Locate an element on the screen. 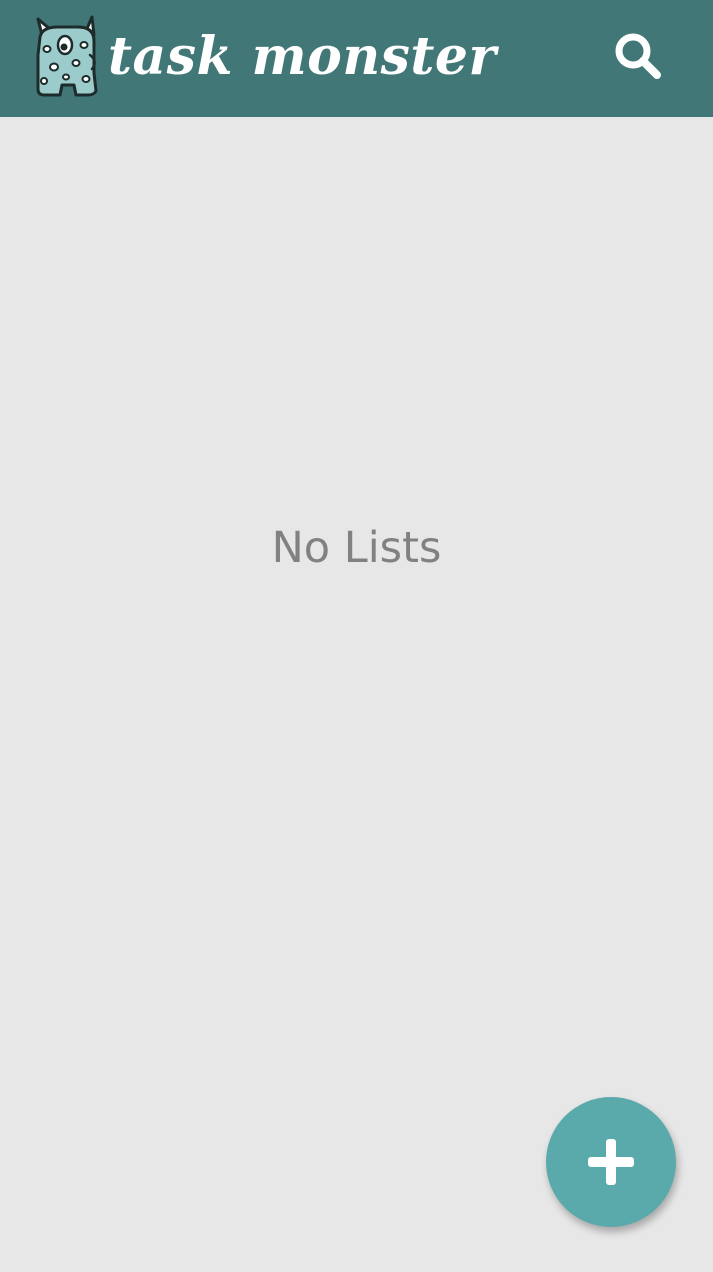  empty-state-message: No Lists is located at coordinates (356, 548).